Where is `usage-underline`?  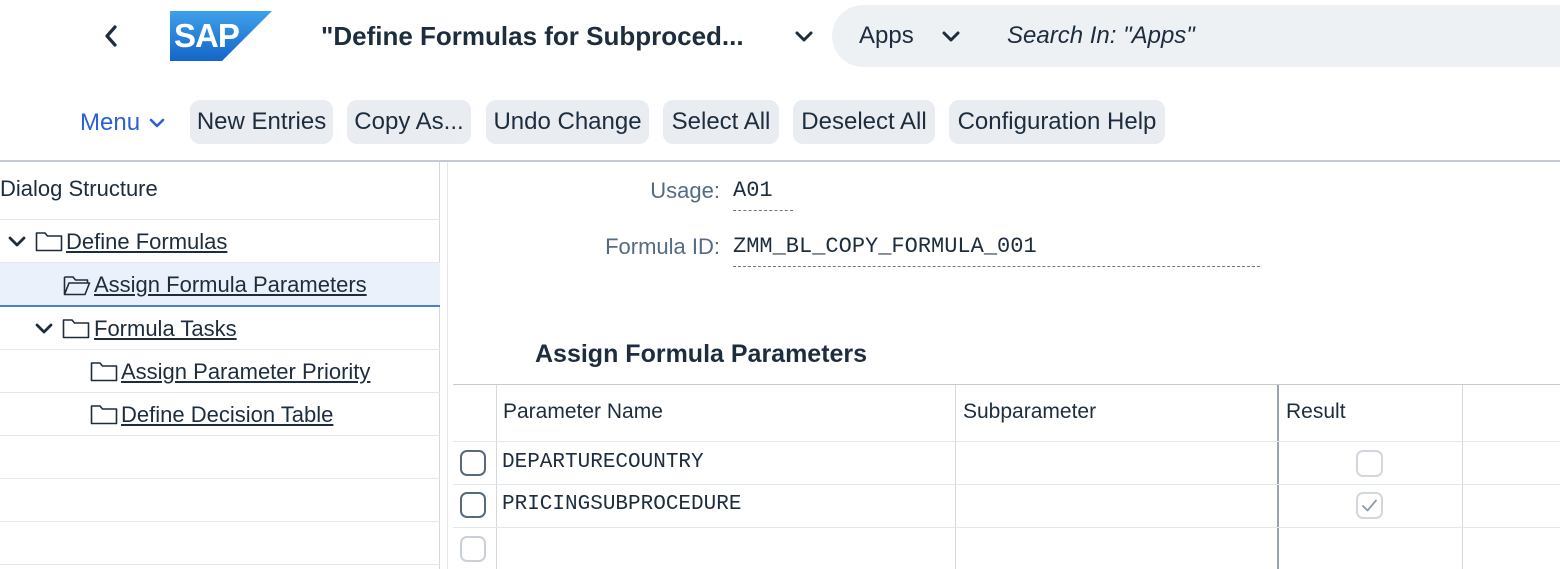 usage-underline is located at coordinates (763, 210).